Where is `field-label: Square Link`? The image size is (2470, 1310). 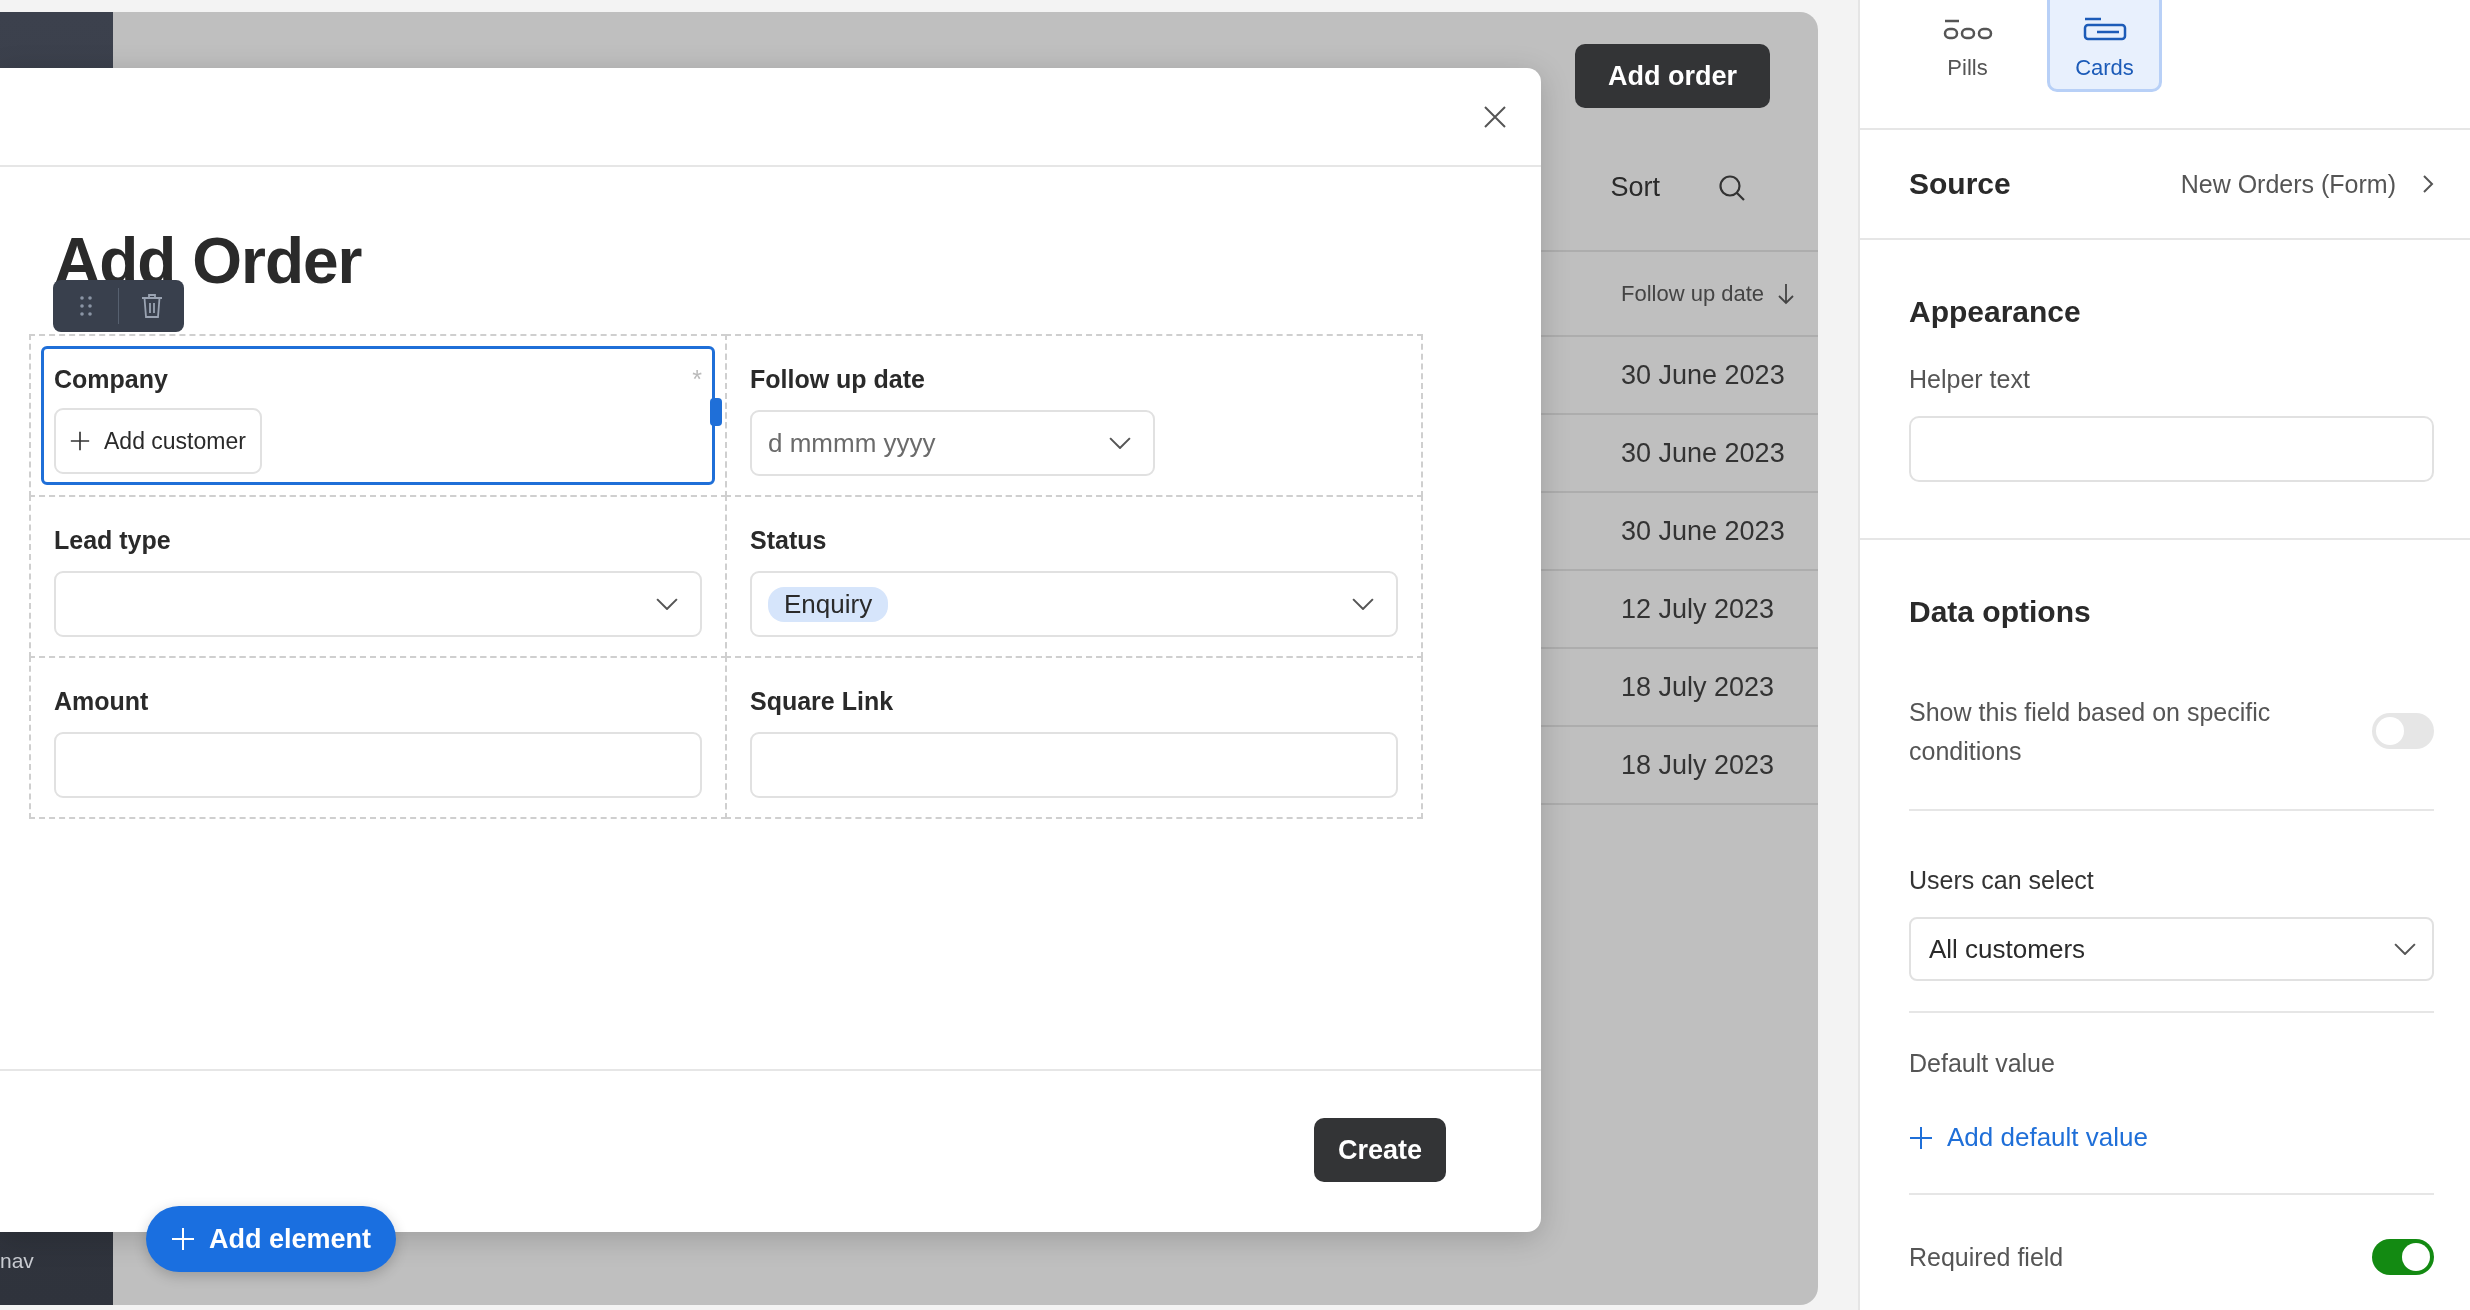
field-label: Square Link is located at coordinates (822, 701).